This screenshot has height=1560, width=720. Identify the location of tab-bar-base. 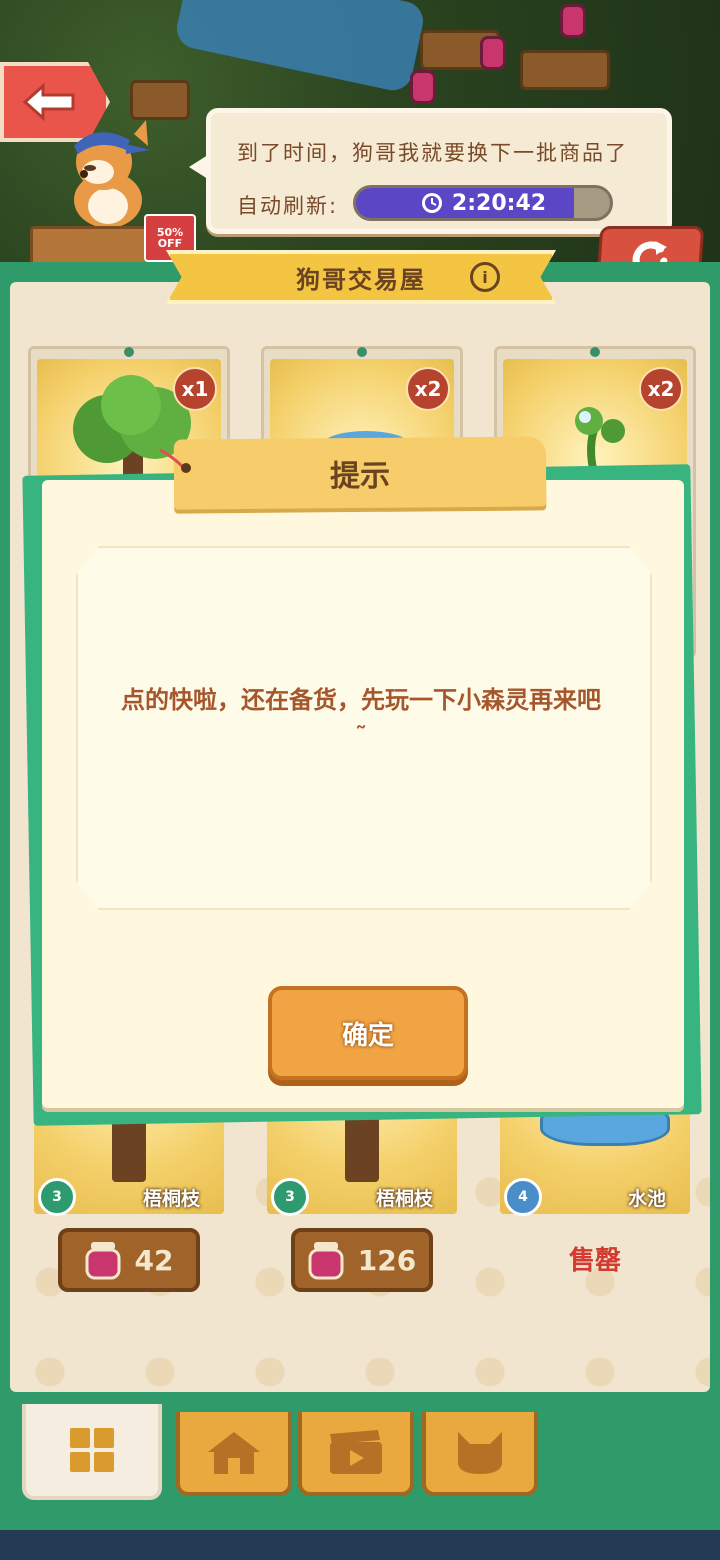
(360, 1545).